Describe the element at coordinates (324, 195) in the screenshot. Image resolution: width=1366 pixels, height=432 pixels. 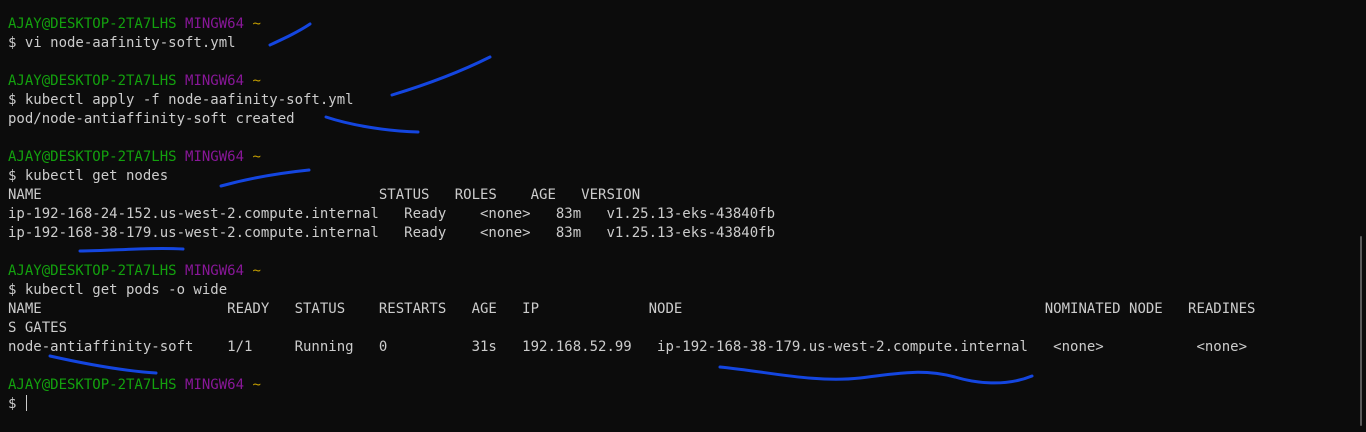
I see `nodes-table-header: NAME STATUS ROLES AGE VERSION` at that location.